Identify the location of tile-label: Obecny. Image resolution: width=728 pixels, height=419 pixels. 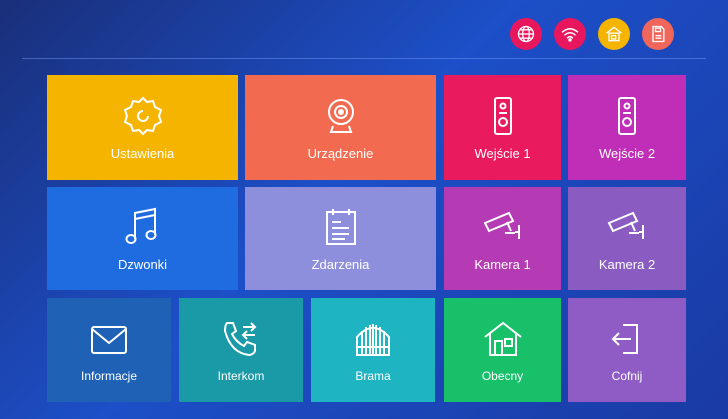
(502, 376).